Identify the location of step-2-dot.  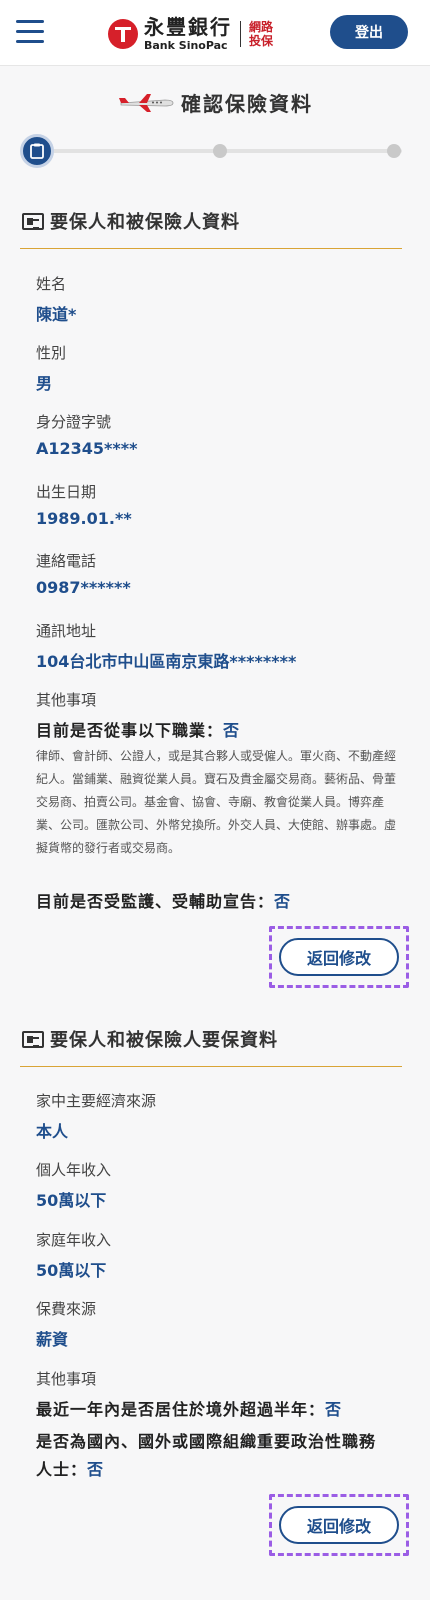
(220, 151).